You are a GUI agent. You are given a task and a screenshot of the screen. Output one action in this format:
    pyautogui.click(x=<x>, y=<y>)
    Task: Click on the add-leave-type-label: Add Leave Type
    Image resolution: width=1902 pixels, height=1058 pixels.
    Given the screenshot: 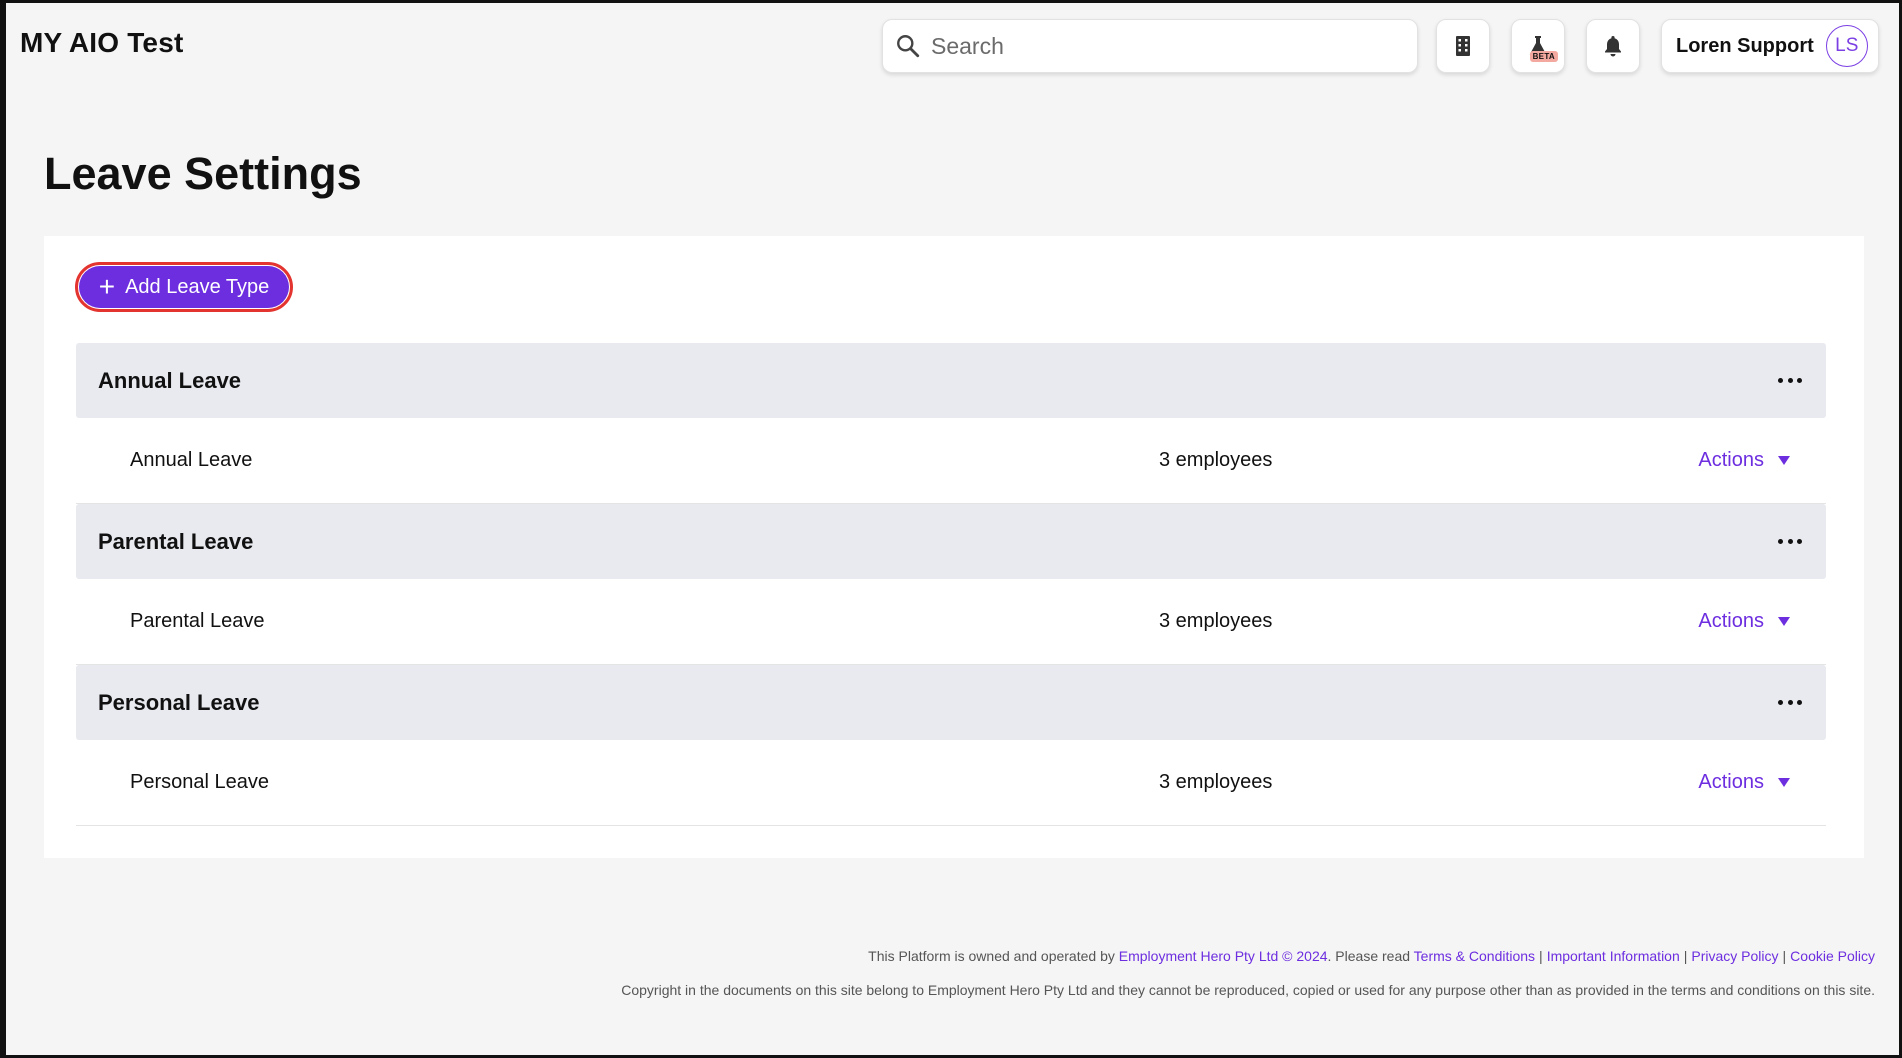 What is the action you would take?
    pyautogui.click(x=197, y=286)
    